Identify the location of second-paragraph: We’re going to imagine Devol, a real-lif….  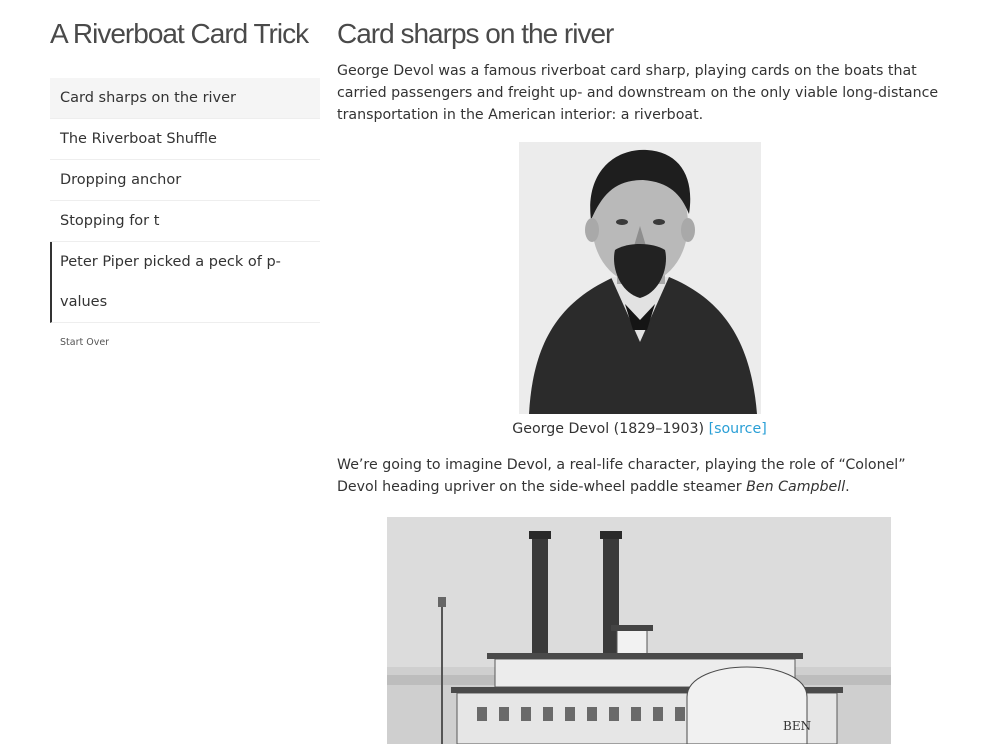
(639, 476).